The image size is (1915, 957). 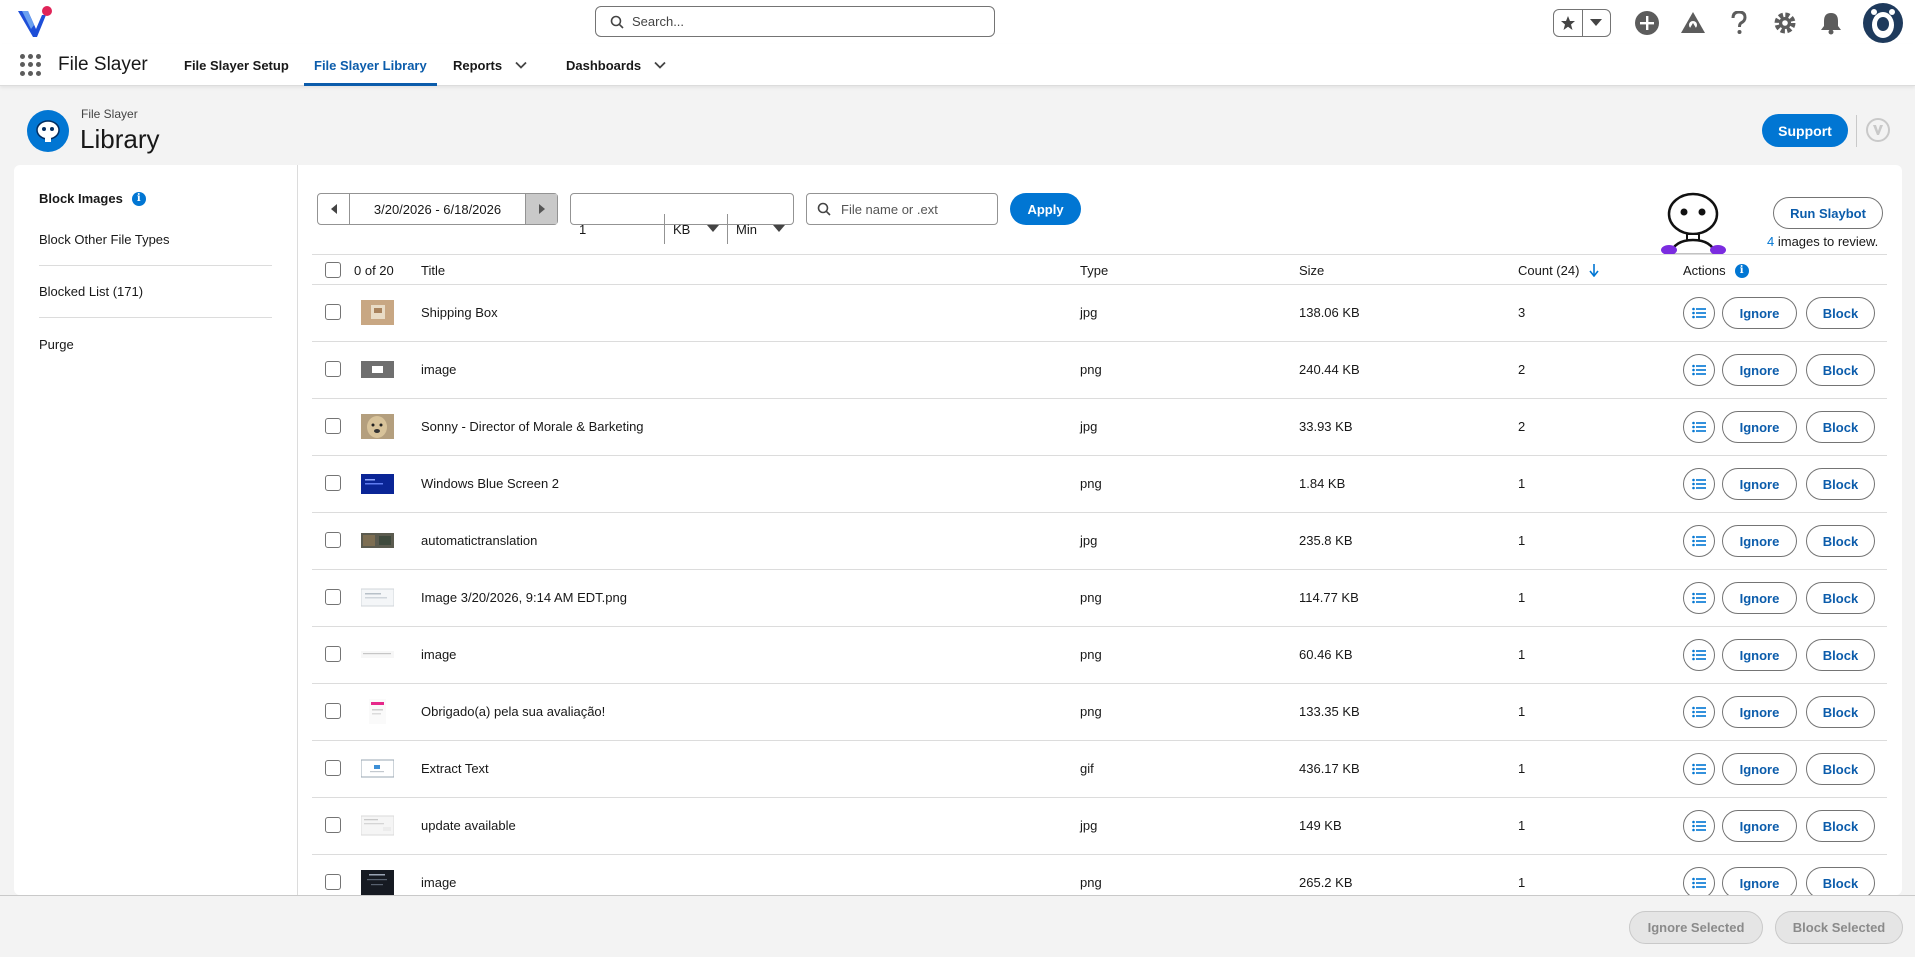 What do you see at coordinates (1099, 826) in the screenshot?
I see `table-row: update available jpg 149 KB 1 Ignore Block` at bounding box center [1099, 826].